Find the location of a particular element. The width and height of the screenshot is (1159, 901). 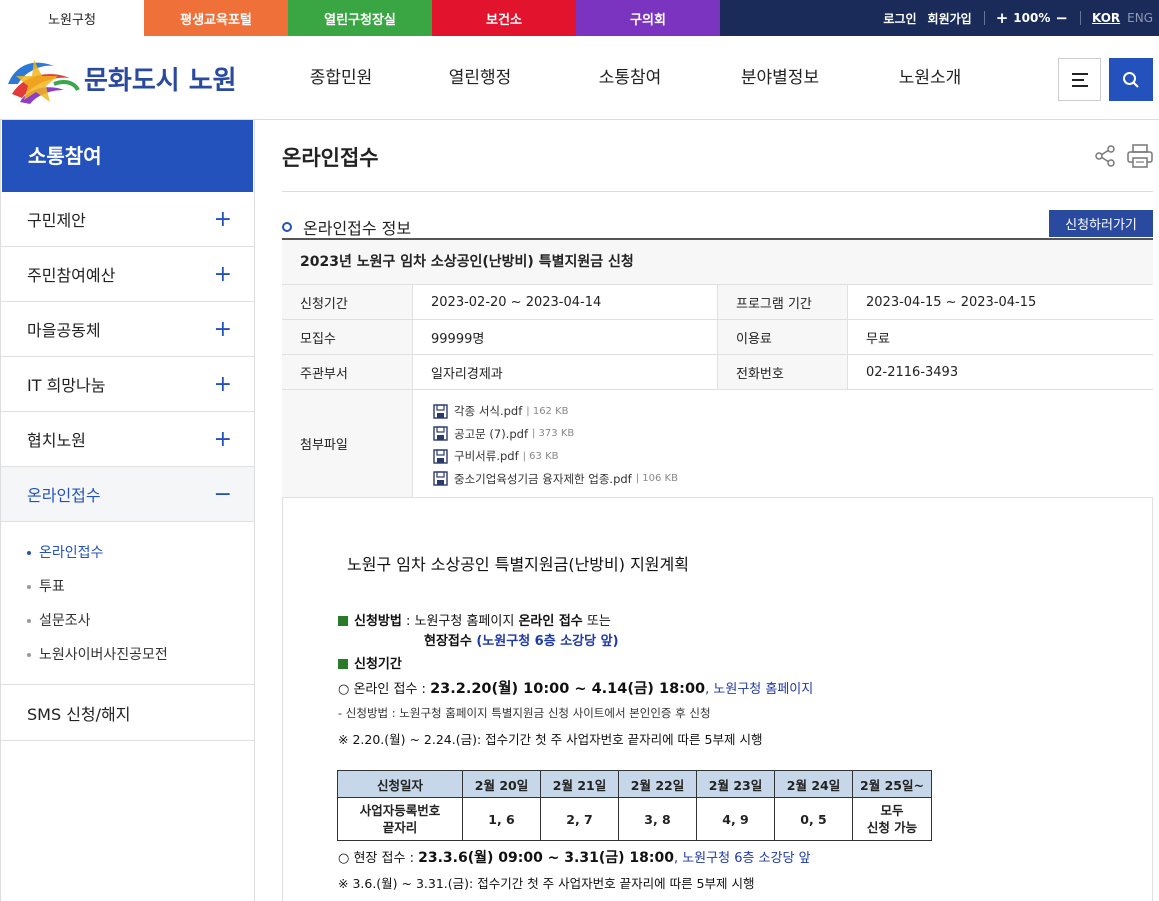

sidebar-item-it-sharing: IT 희망나눔 + is located at coordinates (127, 384).